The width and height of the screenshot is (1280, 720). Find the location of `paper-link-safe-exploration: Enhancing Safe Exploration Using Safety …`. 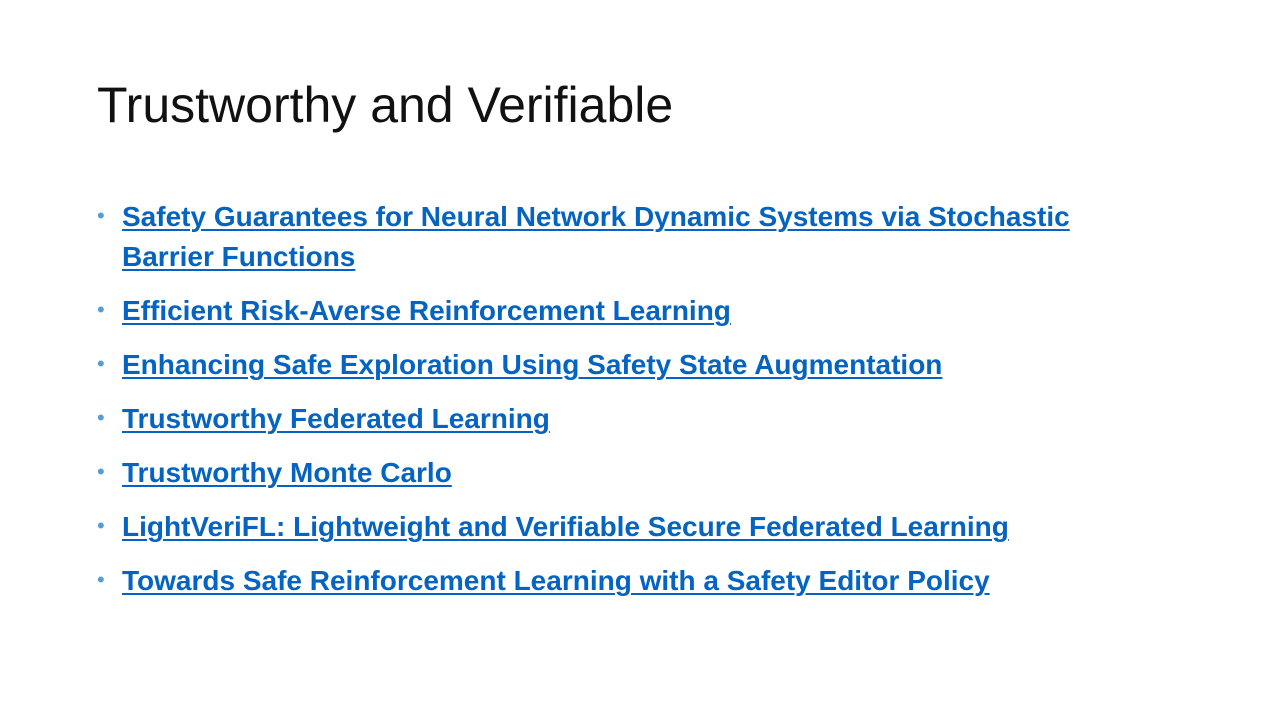

paper-link-safe-exploration: Enhancing Safe Exploration Using Safety … is located at coordinates (532, 364).